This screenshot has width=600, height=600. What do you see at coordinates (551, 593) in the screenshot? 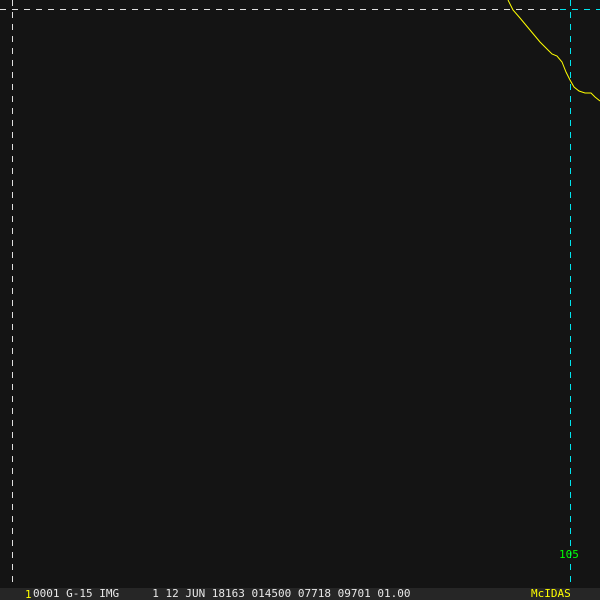
I see `mcidas-brand: McIDAS` at bounding box center [551, 593].